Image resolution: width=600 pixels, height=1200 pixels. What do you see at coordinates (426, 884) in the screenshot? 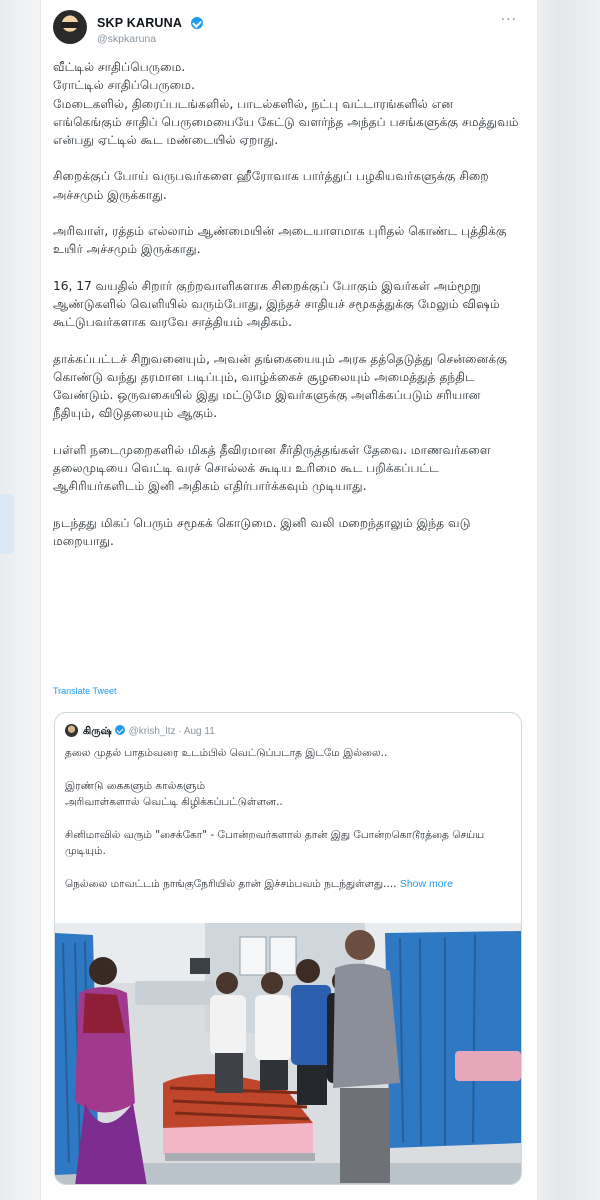
I see `show-more-link: Show more` at bounding box center [426, 884].